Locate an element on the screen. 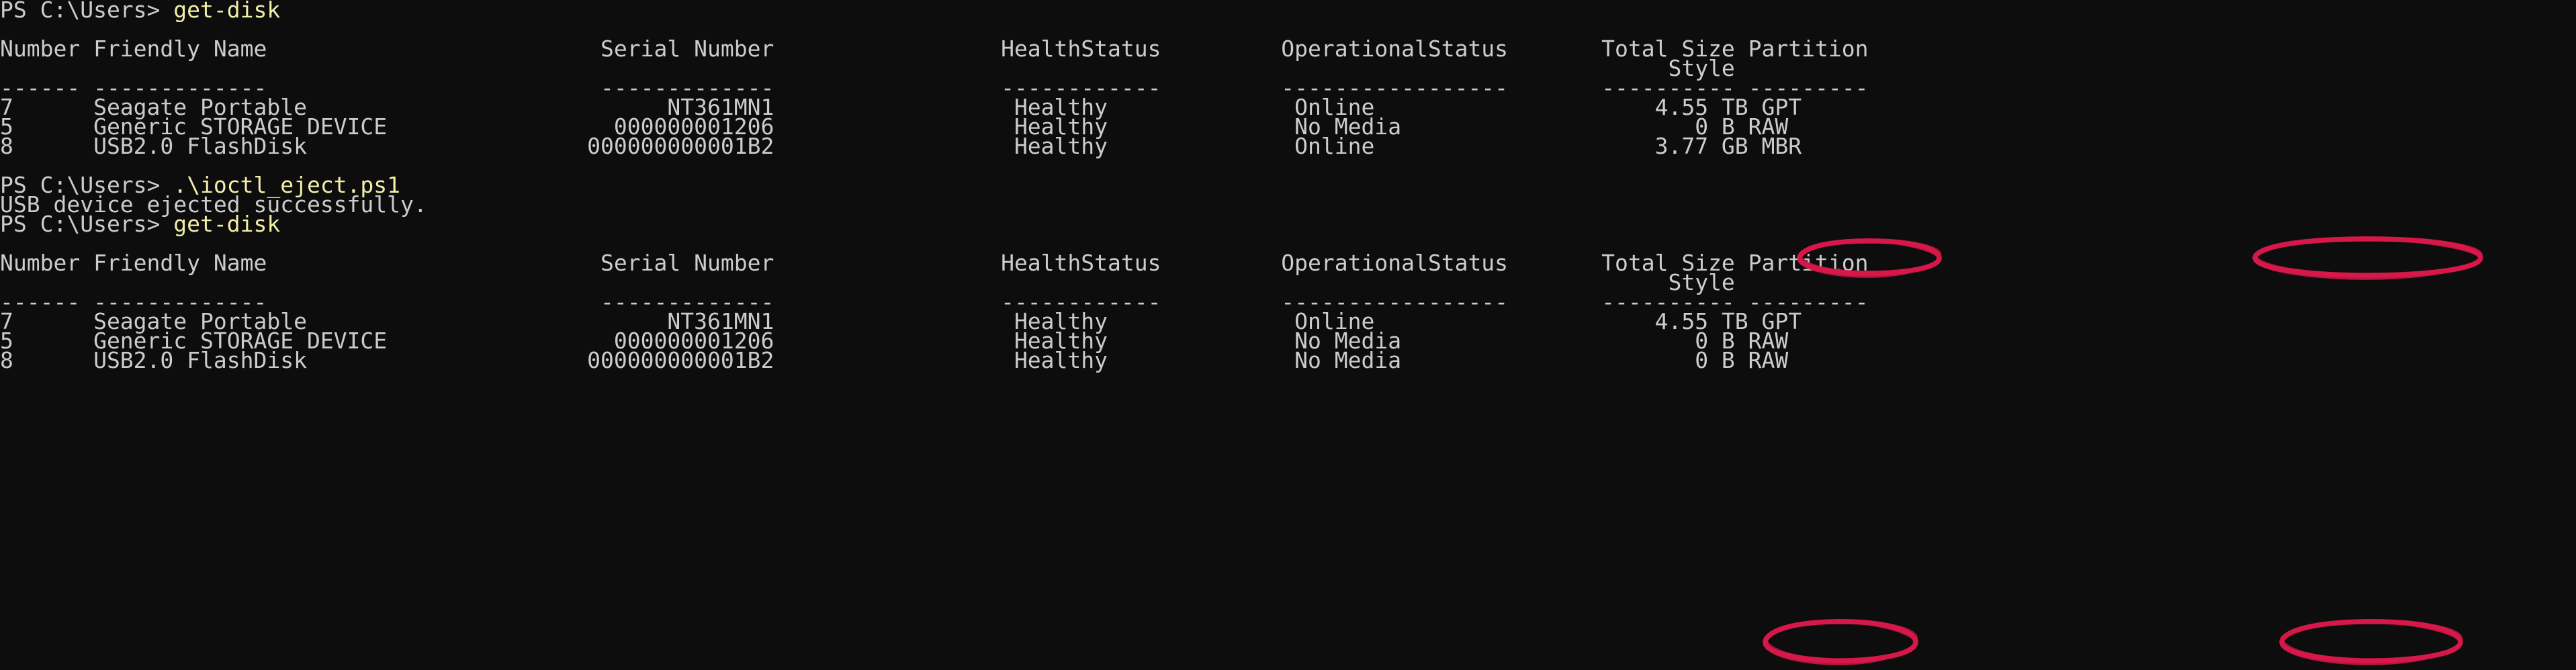 Image resolution: width=2576 pixels, height=670 pixels. annotation-circle-size-before is located at coordinates (2367, 258).